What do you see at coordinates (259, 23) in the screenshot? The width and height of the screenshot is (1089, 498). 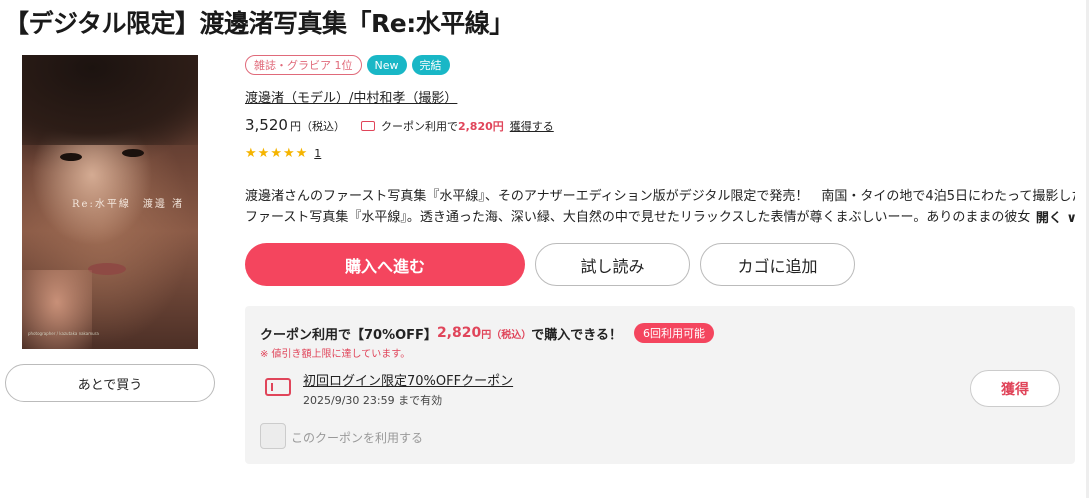 I see `page-title: 【デジタル限定】渡邊渚写真集「Re:水平線」` at bounding box center [259, 23].